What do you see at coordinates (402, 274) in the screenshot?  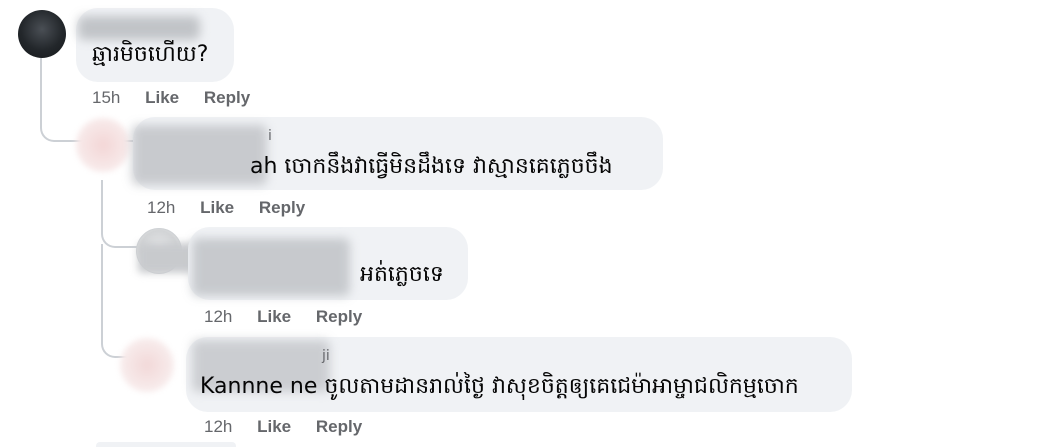 I see `comment-text: អត់ភ្លេចទេ` at bounding box center [402, 274].